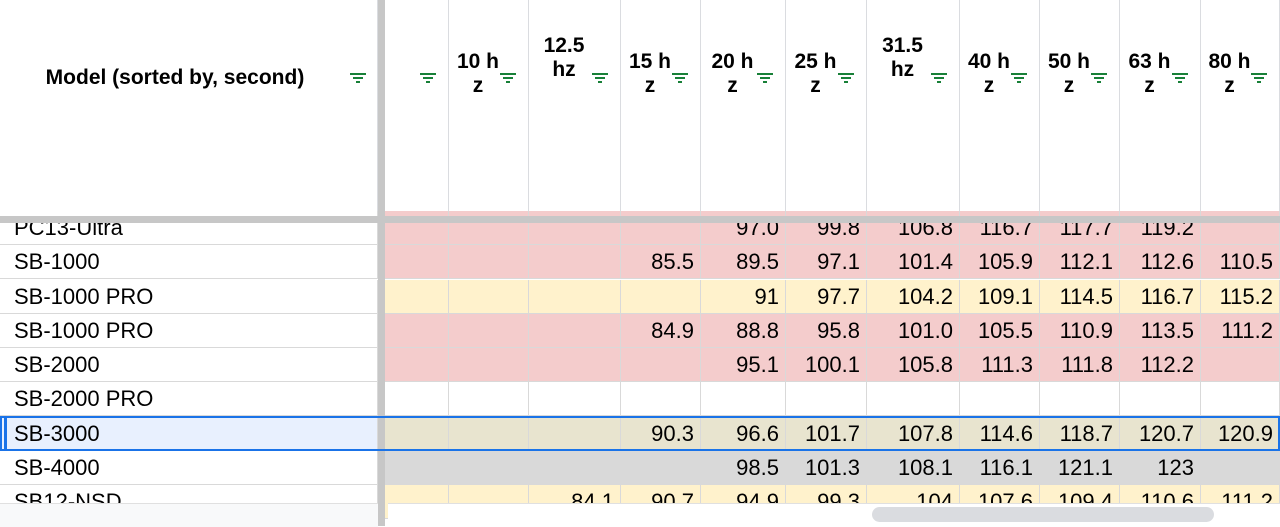 The width and height of the screenshot is (1280, 527). I want to click on value-cell: 101.7, so click(826, 434).